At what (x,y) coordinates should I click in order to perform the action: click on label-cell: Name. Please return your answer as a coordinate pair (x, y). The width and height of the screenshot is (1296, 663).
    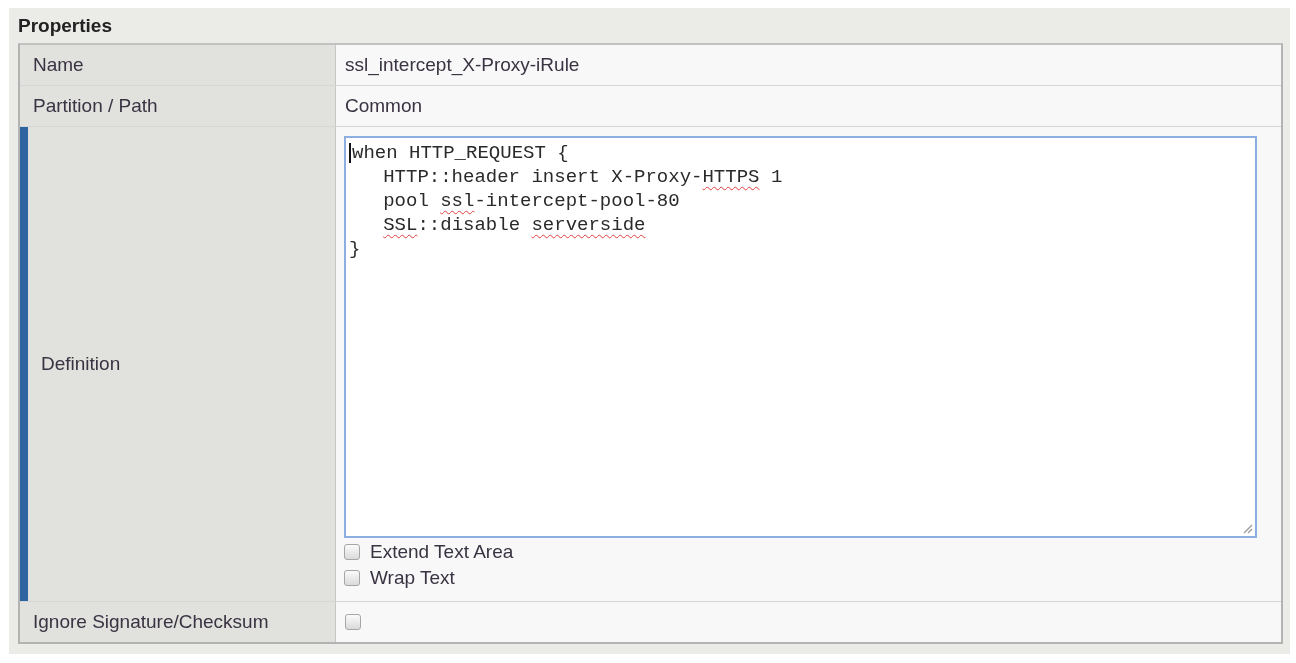
    Looking at the image, I should click on (177, 65).